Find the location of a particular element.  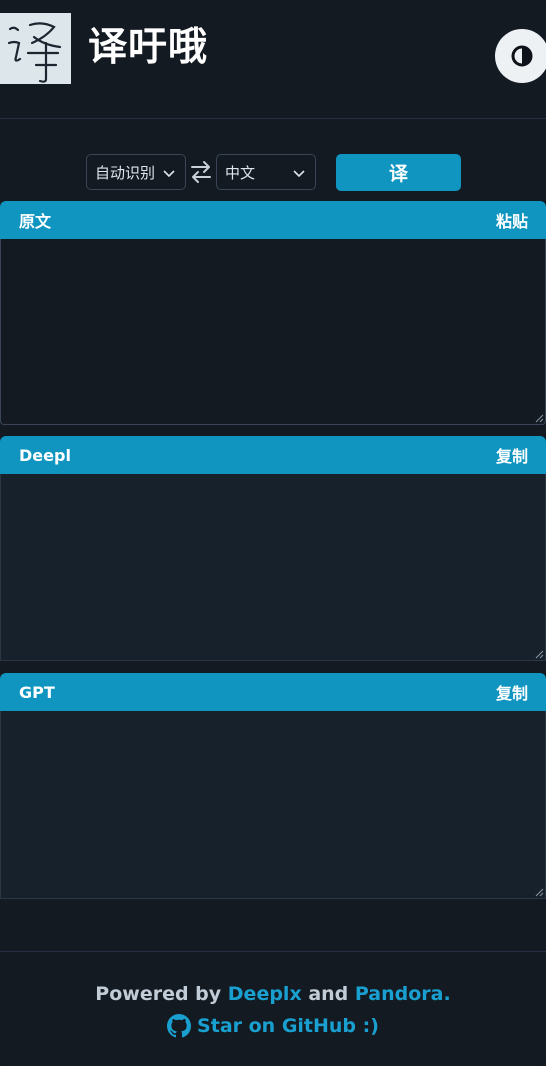

logo is located at coordinates (35, 48).